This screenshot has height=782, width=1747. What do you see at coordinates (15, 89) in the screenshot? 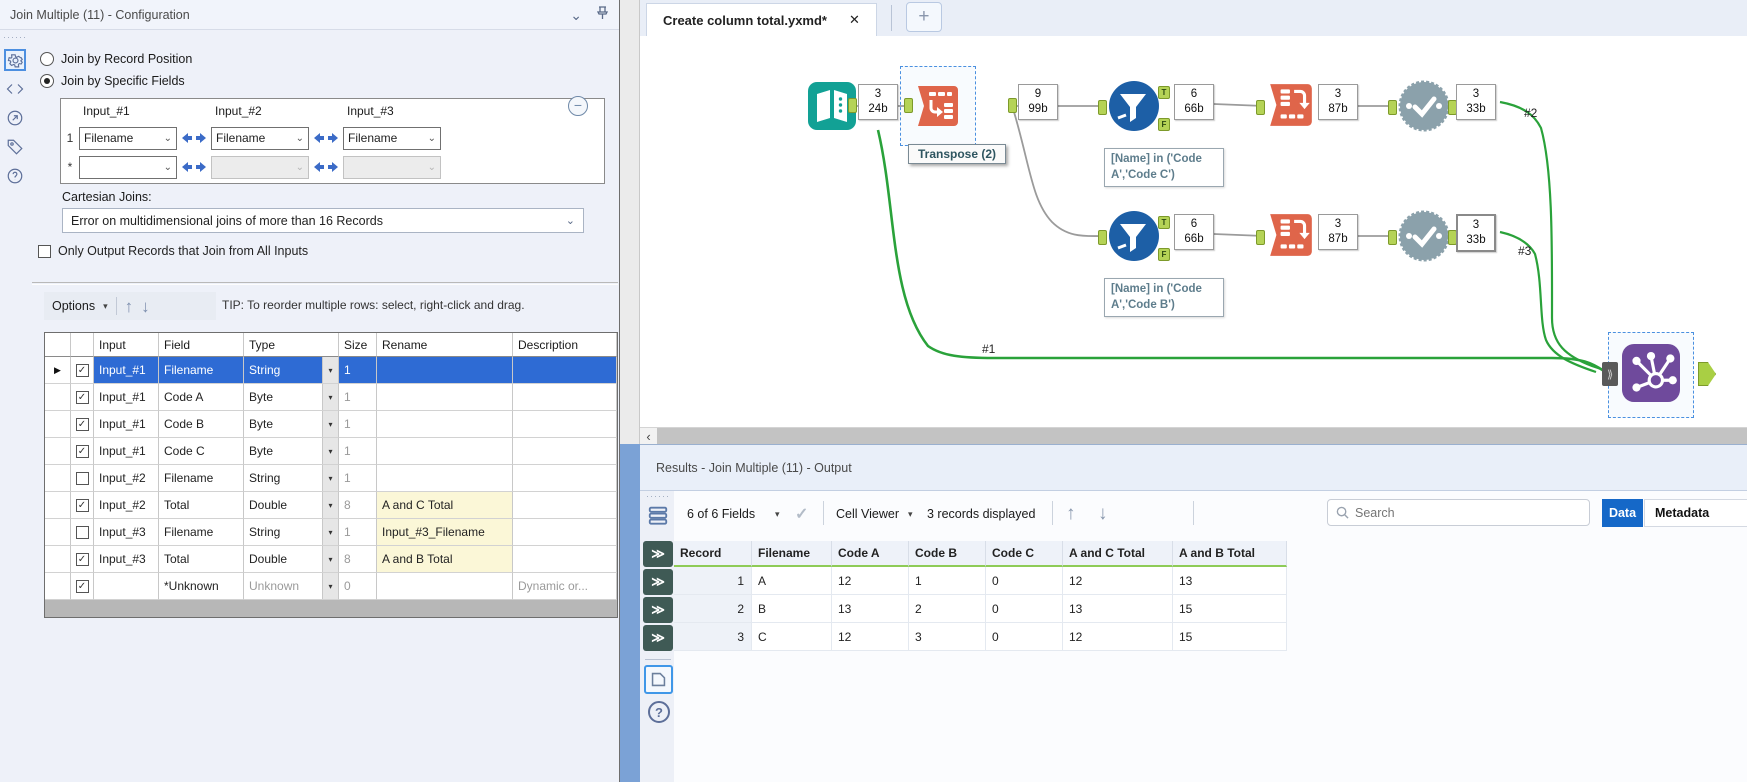
I see `annotation-tab-code-icon` at bounding box center [15, 89].